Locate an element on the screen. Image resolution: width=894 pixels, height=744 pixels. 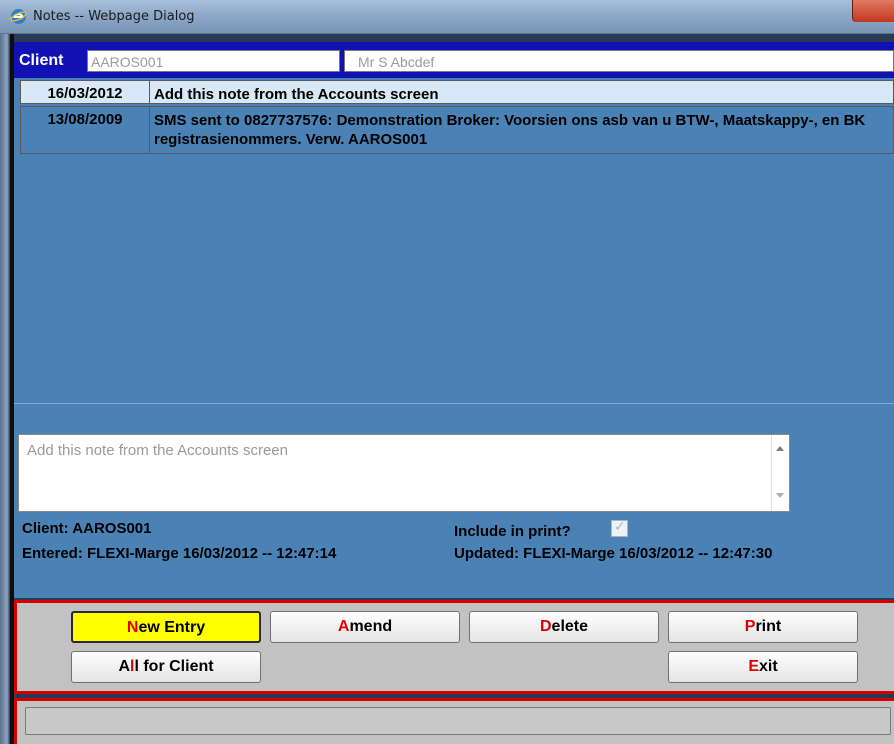
textarea-scrollbar is located at coordinates (780, 473).